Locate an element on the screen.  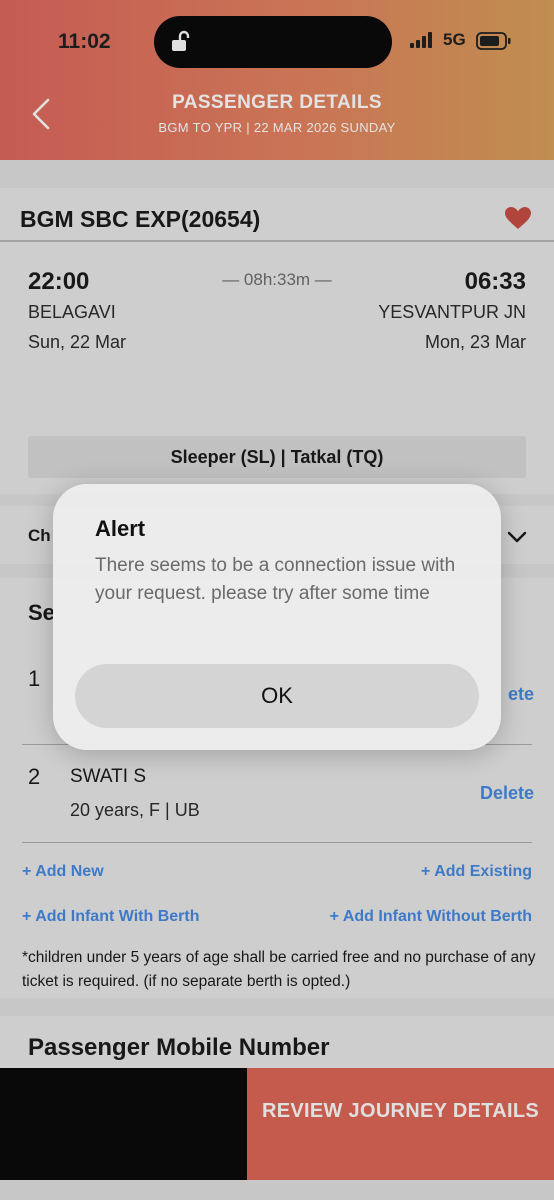
departure-date: Sun, 22 Mar is located at coordinates (77, 342).